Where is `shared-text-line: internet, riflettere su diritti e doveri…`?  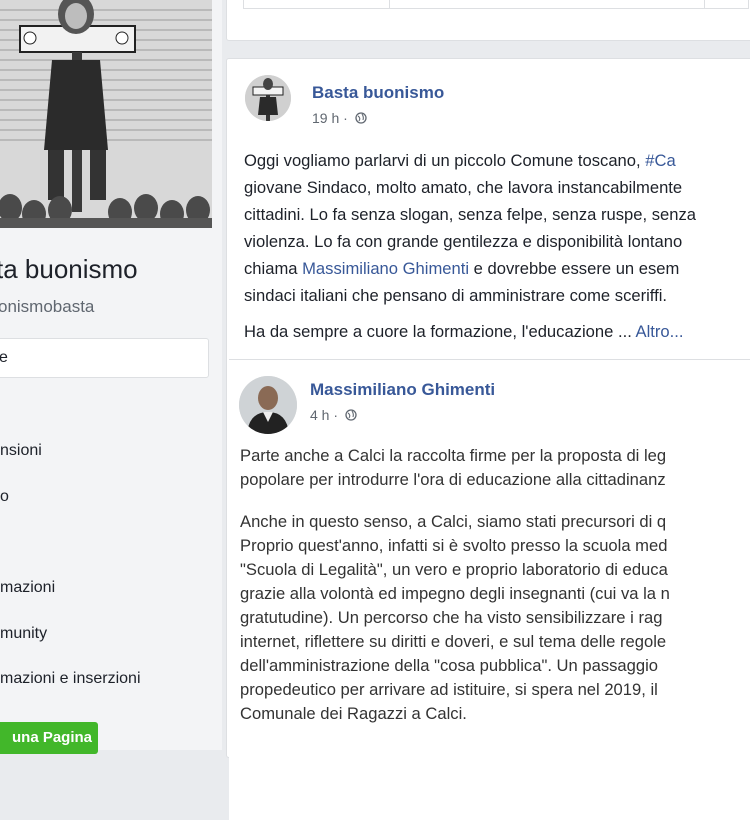
shared-text-line: internet, riflettere su diritti e doveri… is located at coordinates (453, 641).